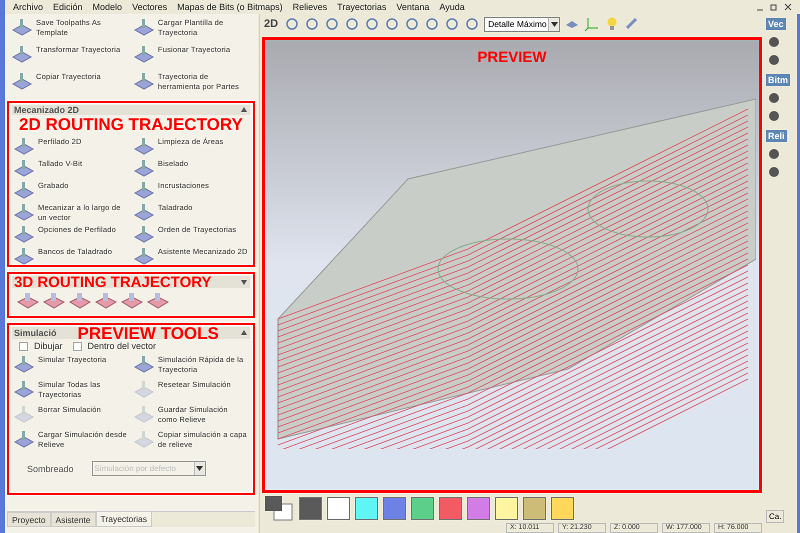  Describe the element at coordinates (512, 57) in the screenshot. I see `annotation-label: PREVIEW` at that location.